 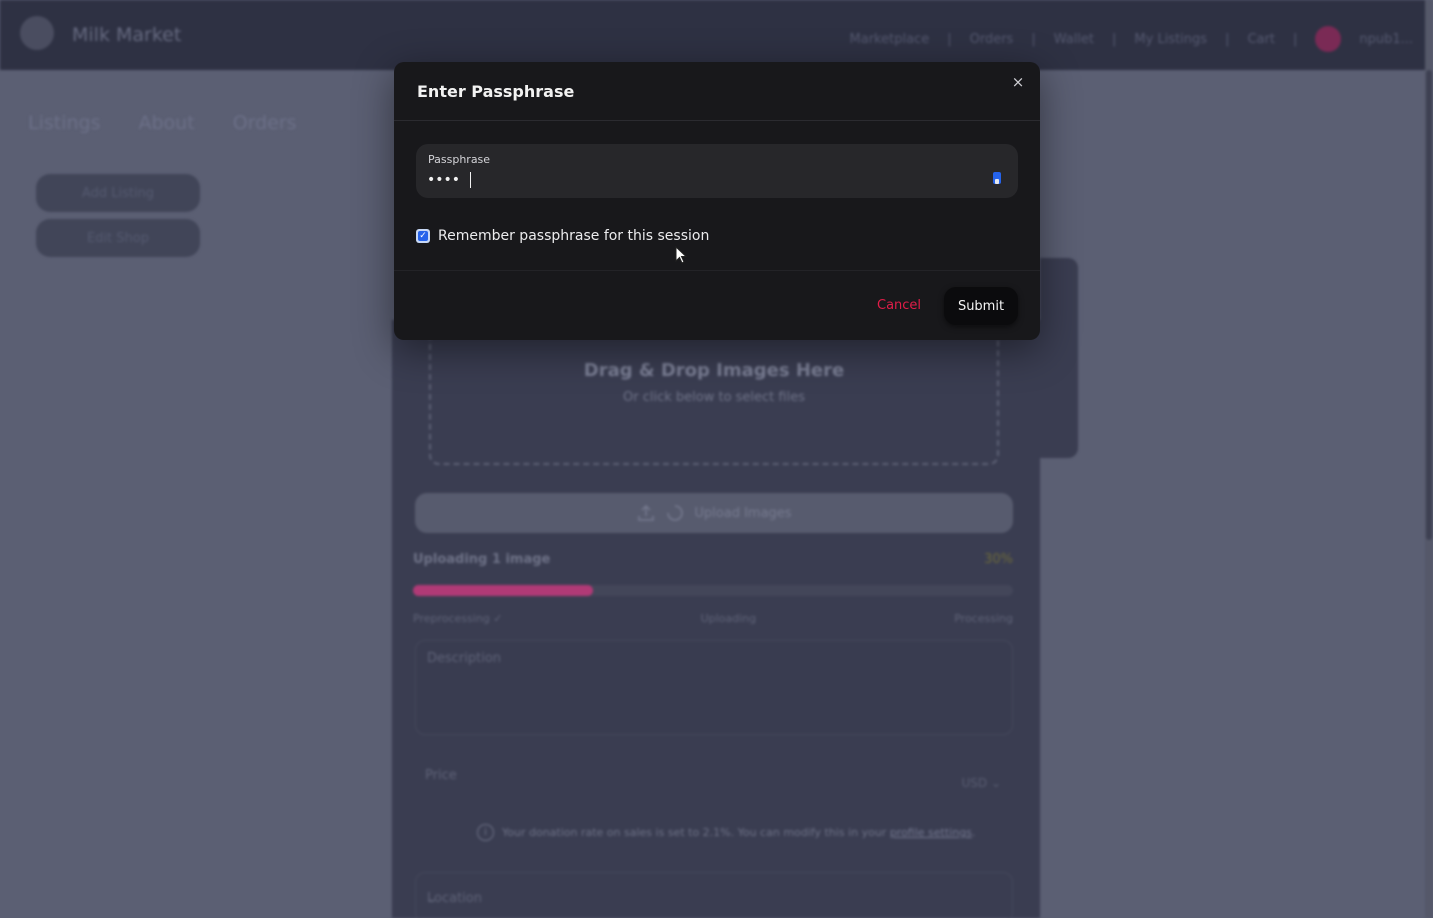 I want to click on password-manager-icon, so click(x=997, y=179).